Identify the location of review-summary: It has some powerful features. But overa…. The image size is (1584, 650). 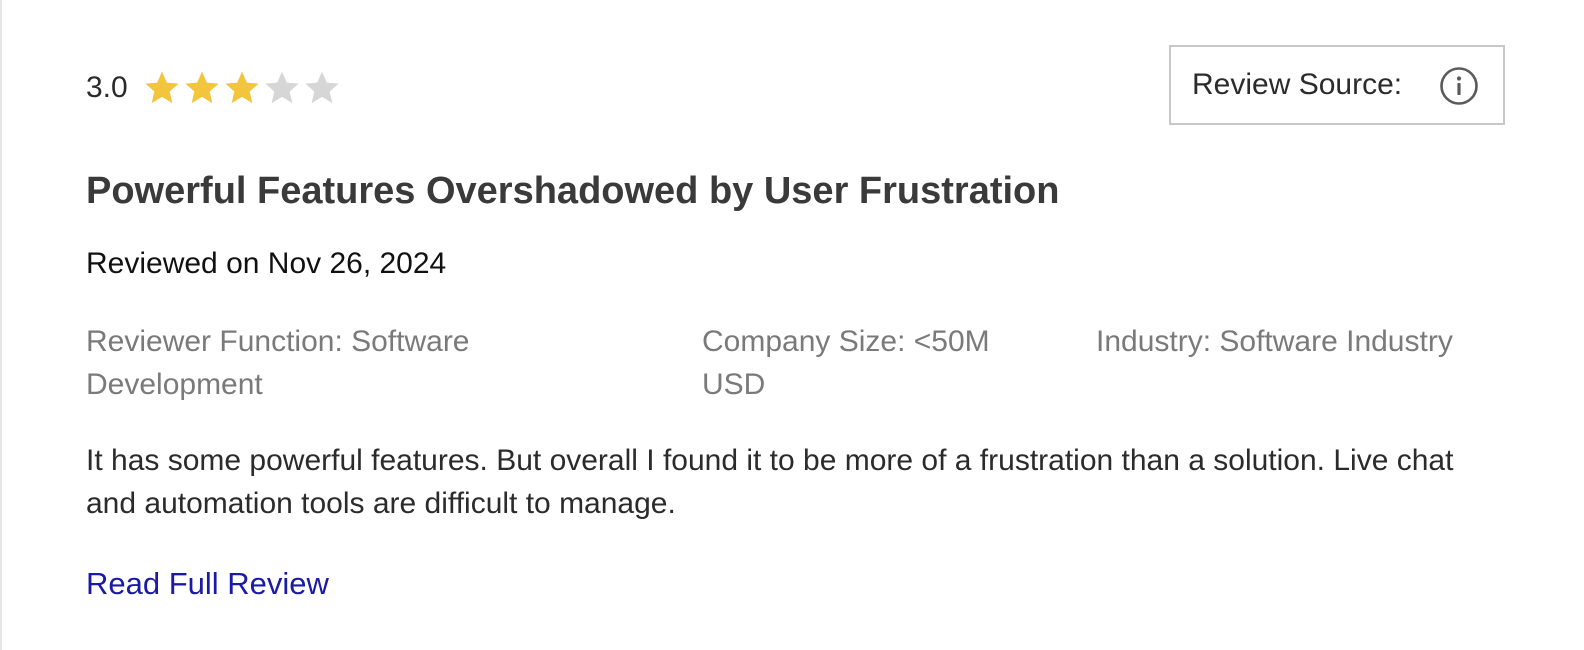
(770, 482).